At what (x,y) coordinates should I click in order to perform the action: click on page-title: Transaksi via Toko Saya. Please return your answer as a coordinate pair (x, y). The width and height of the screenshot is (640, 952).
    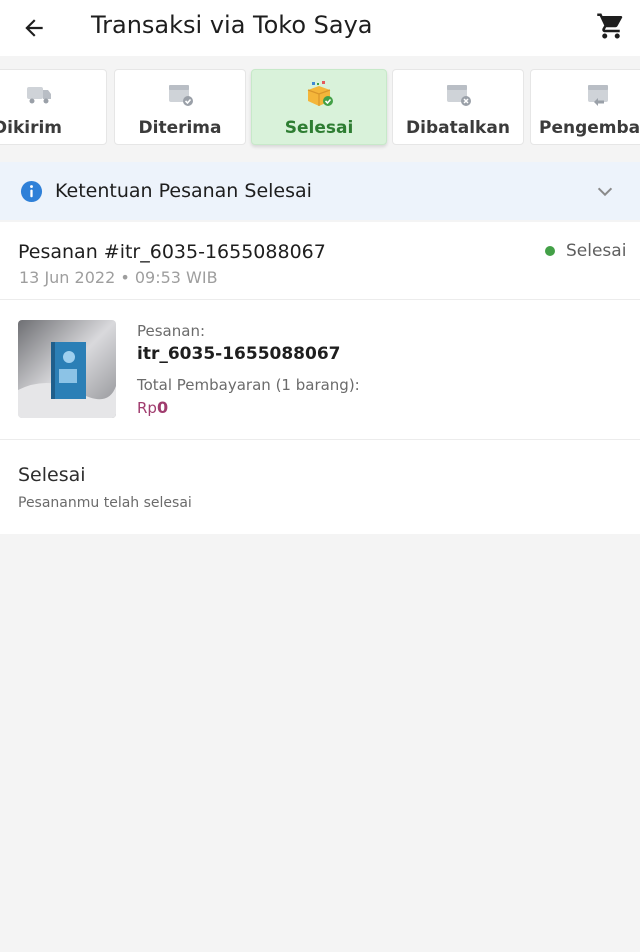
    Looking at the image, I should click on (232, 25).